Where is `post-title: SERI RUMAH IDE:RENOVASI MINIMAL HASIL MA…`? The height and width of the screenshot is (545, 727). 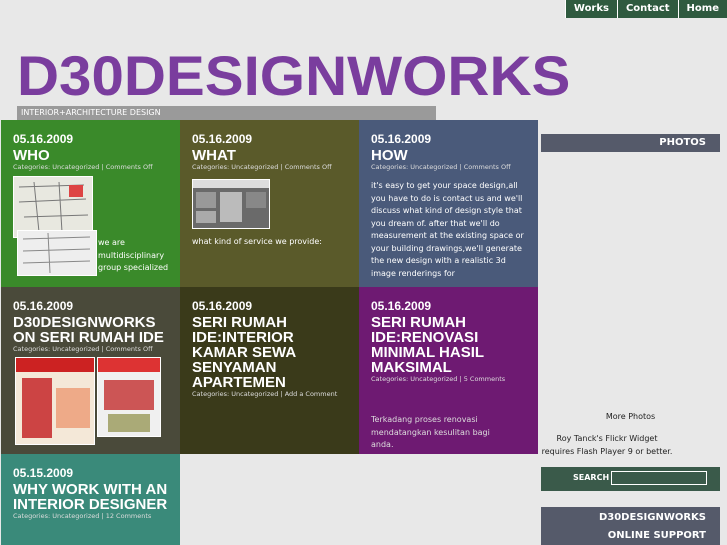 post-title: SERI RUMAH IDE:RENOVASI MINIMAL HASIL MA… is located at coordinates (448, 345).